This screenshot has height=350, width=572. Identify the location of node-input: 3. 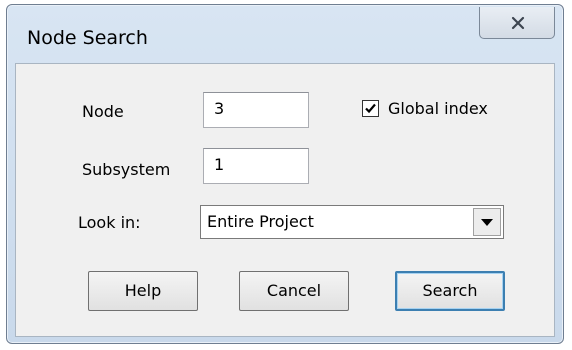
(256, 110).